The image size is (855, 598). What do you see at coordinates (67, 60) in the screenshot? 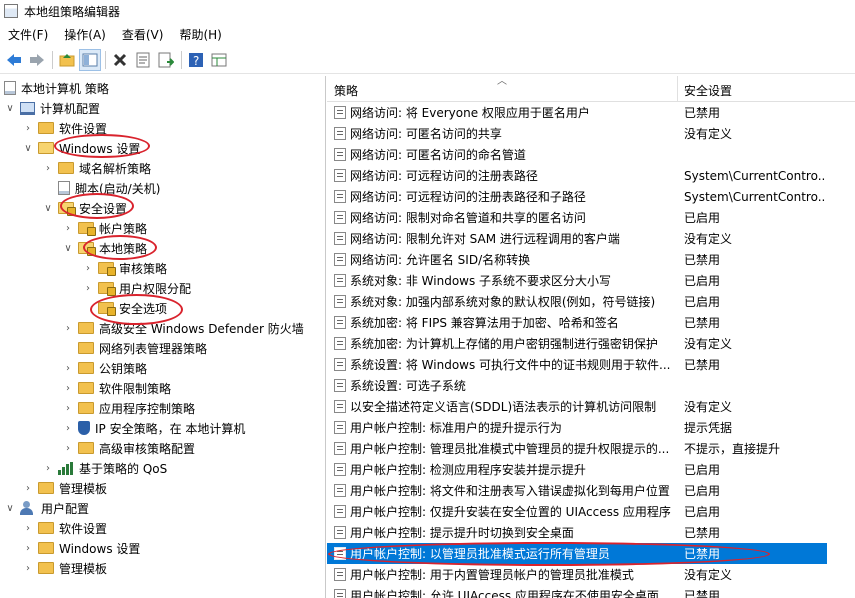
I see `up-folder-icon` at bounding box center [67, 60].